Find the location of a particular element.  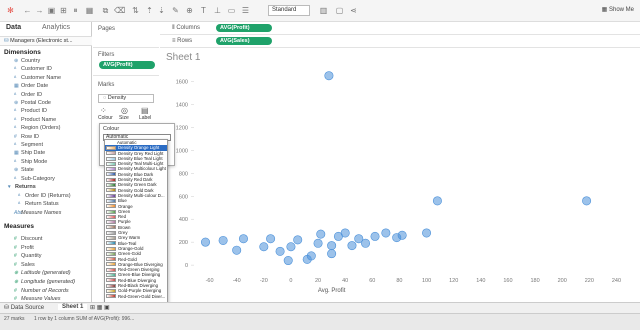

size-button: Size is located at coordinates (124, 118).